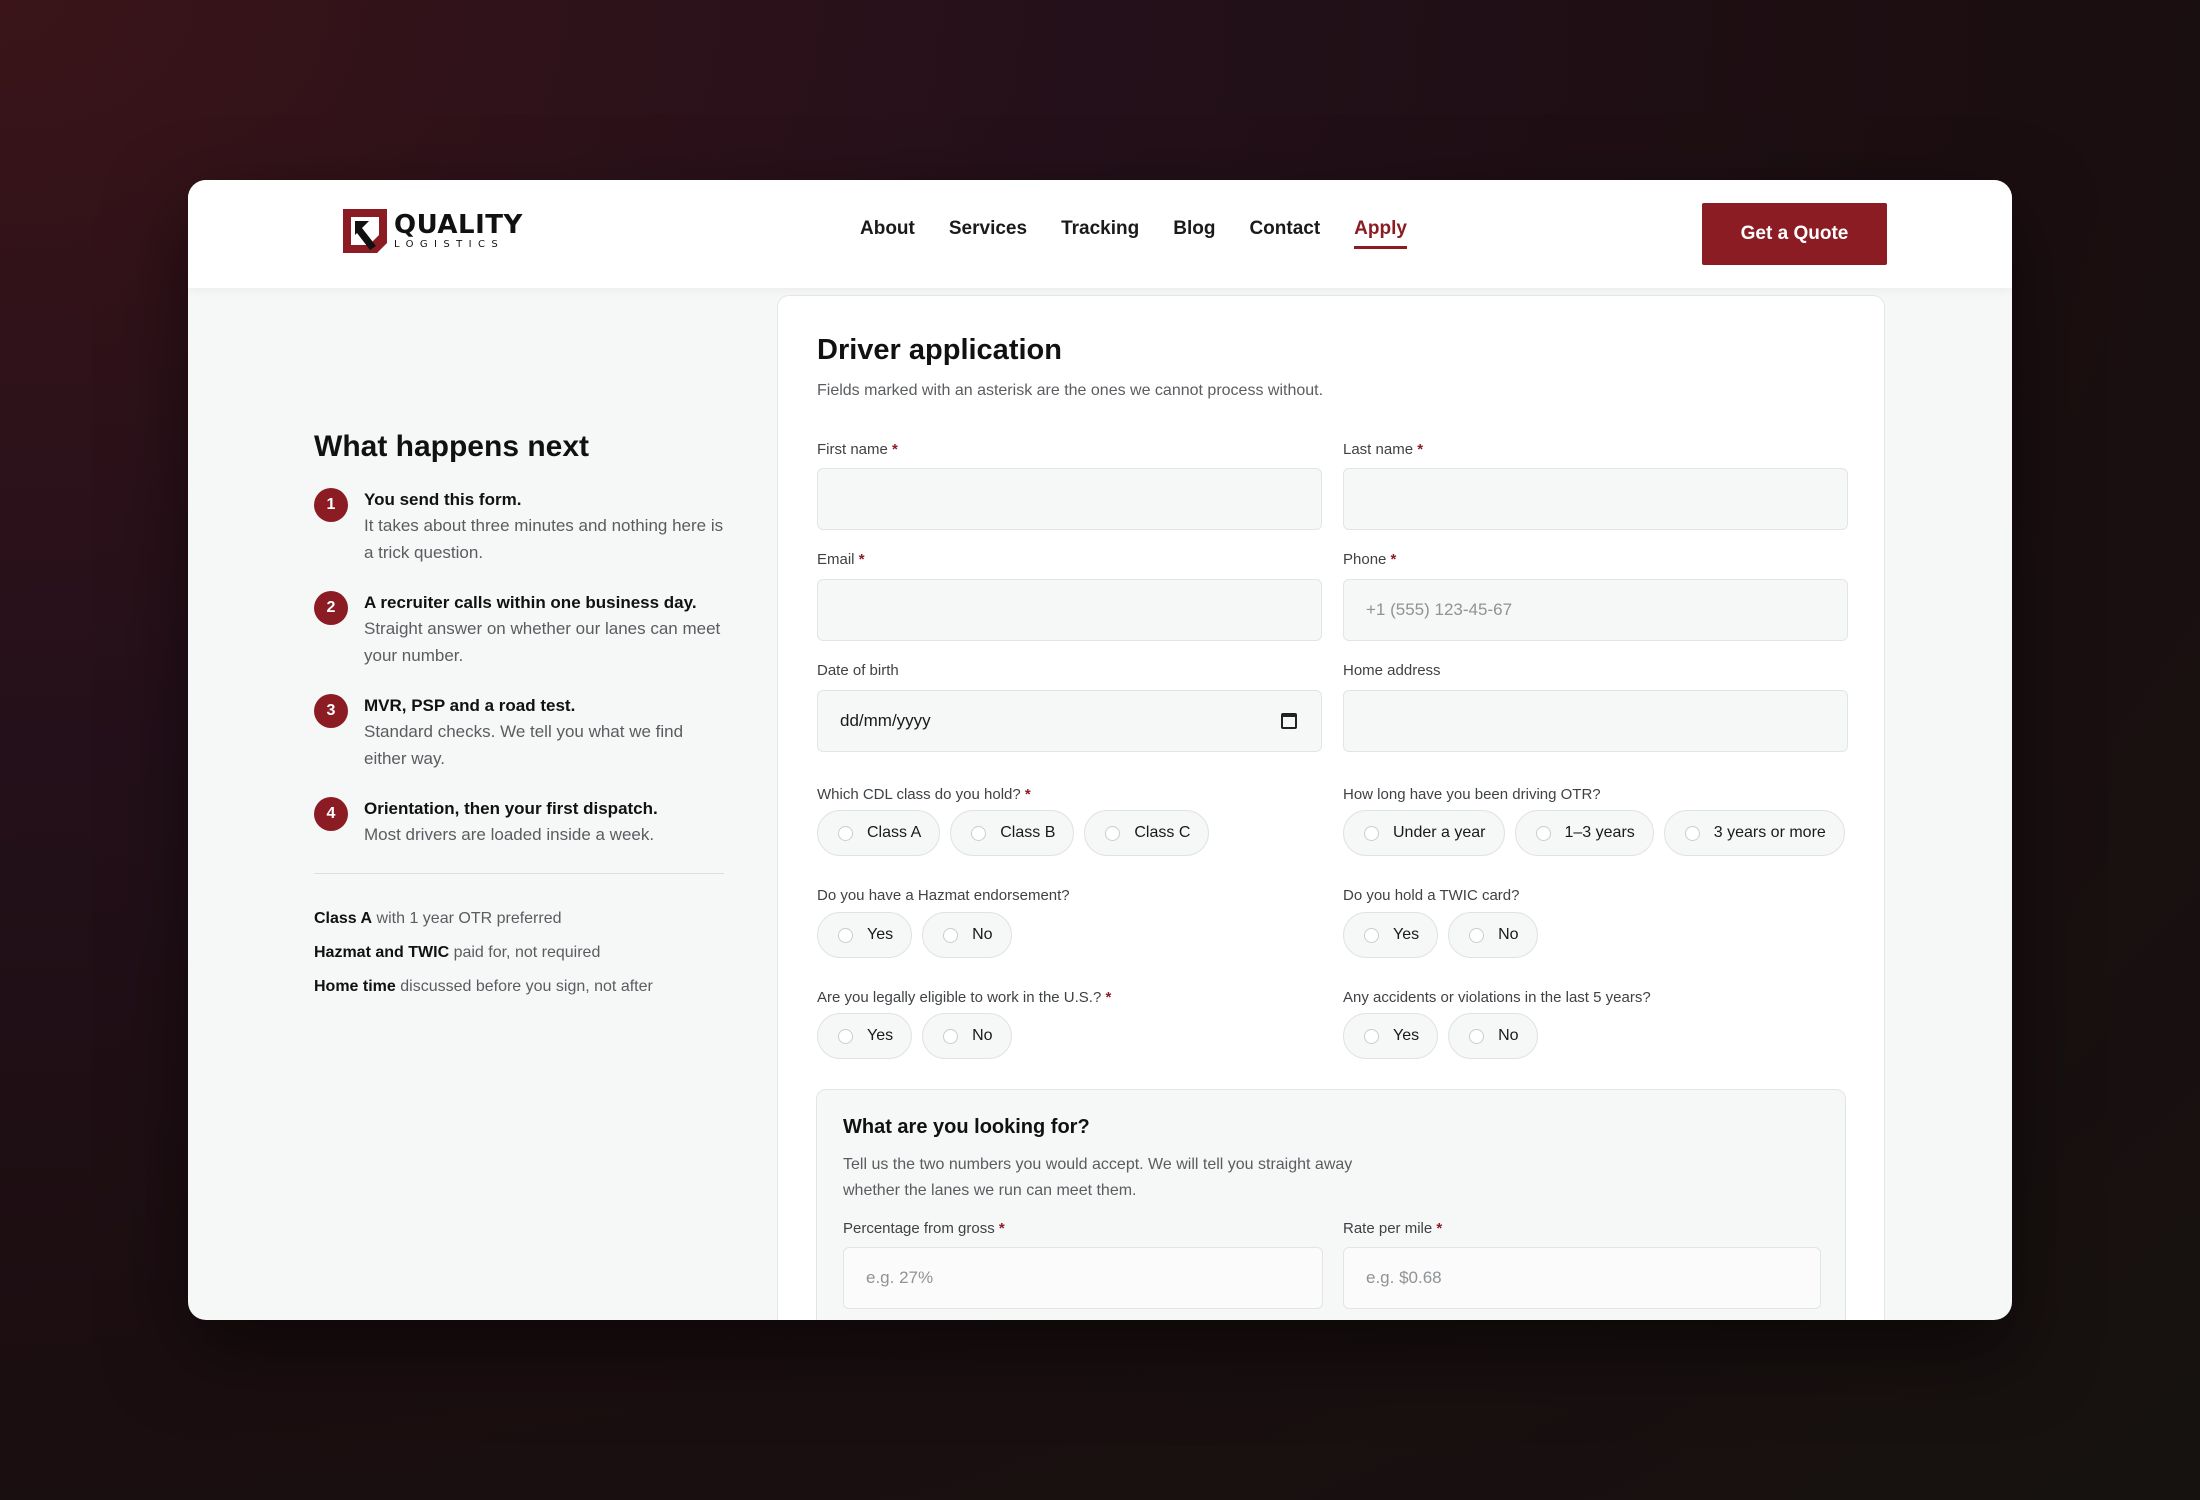  I want to click on rate-label: Rate per mile *, so click(1393, 1228).